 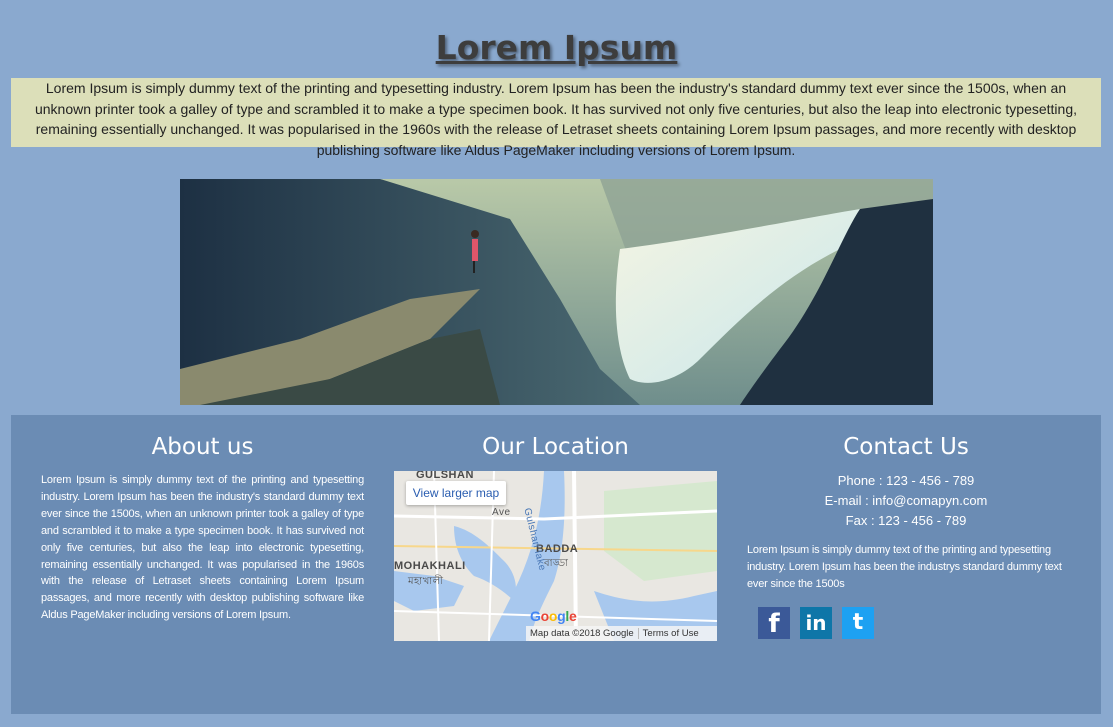 What do you see at coordinates (501, 512) in the screenshot?
I see `map-label-avenue: Ave` at bounding box center [501, 512].